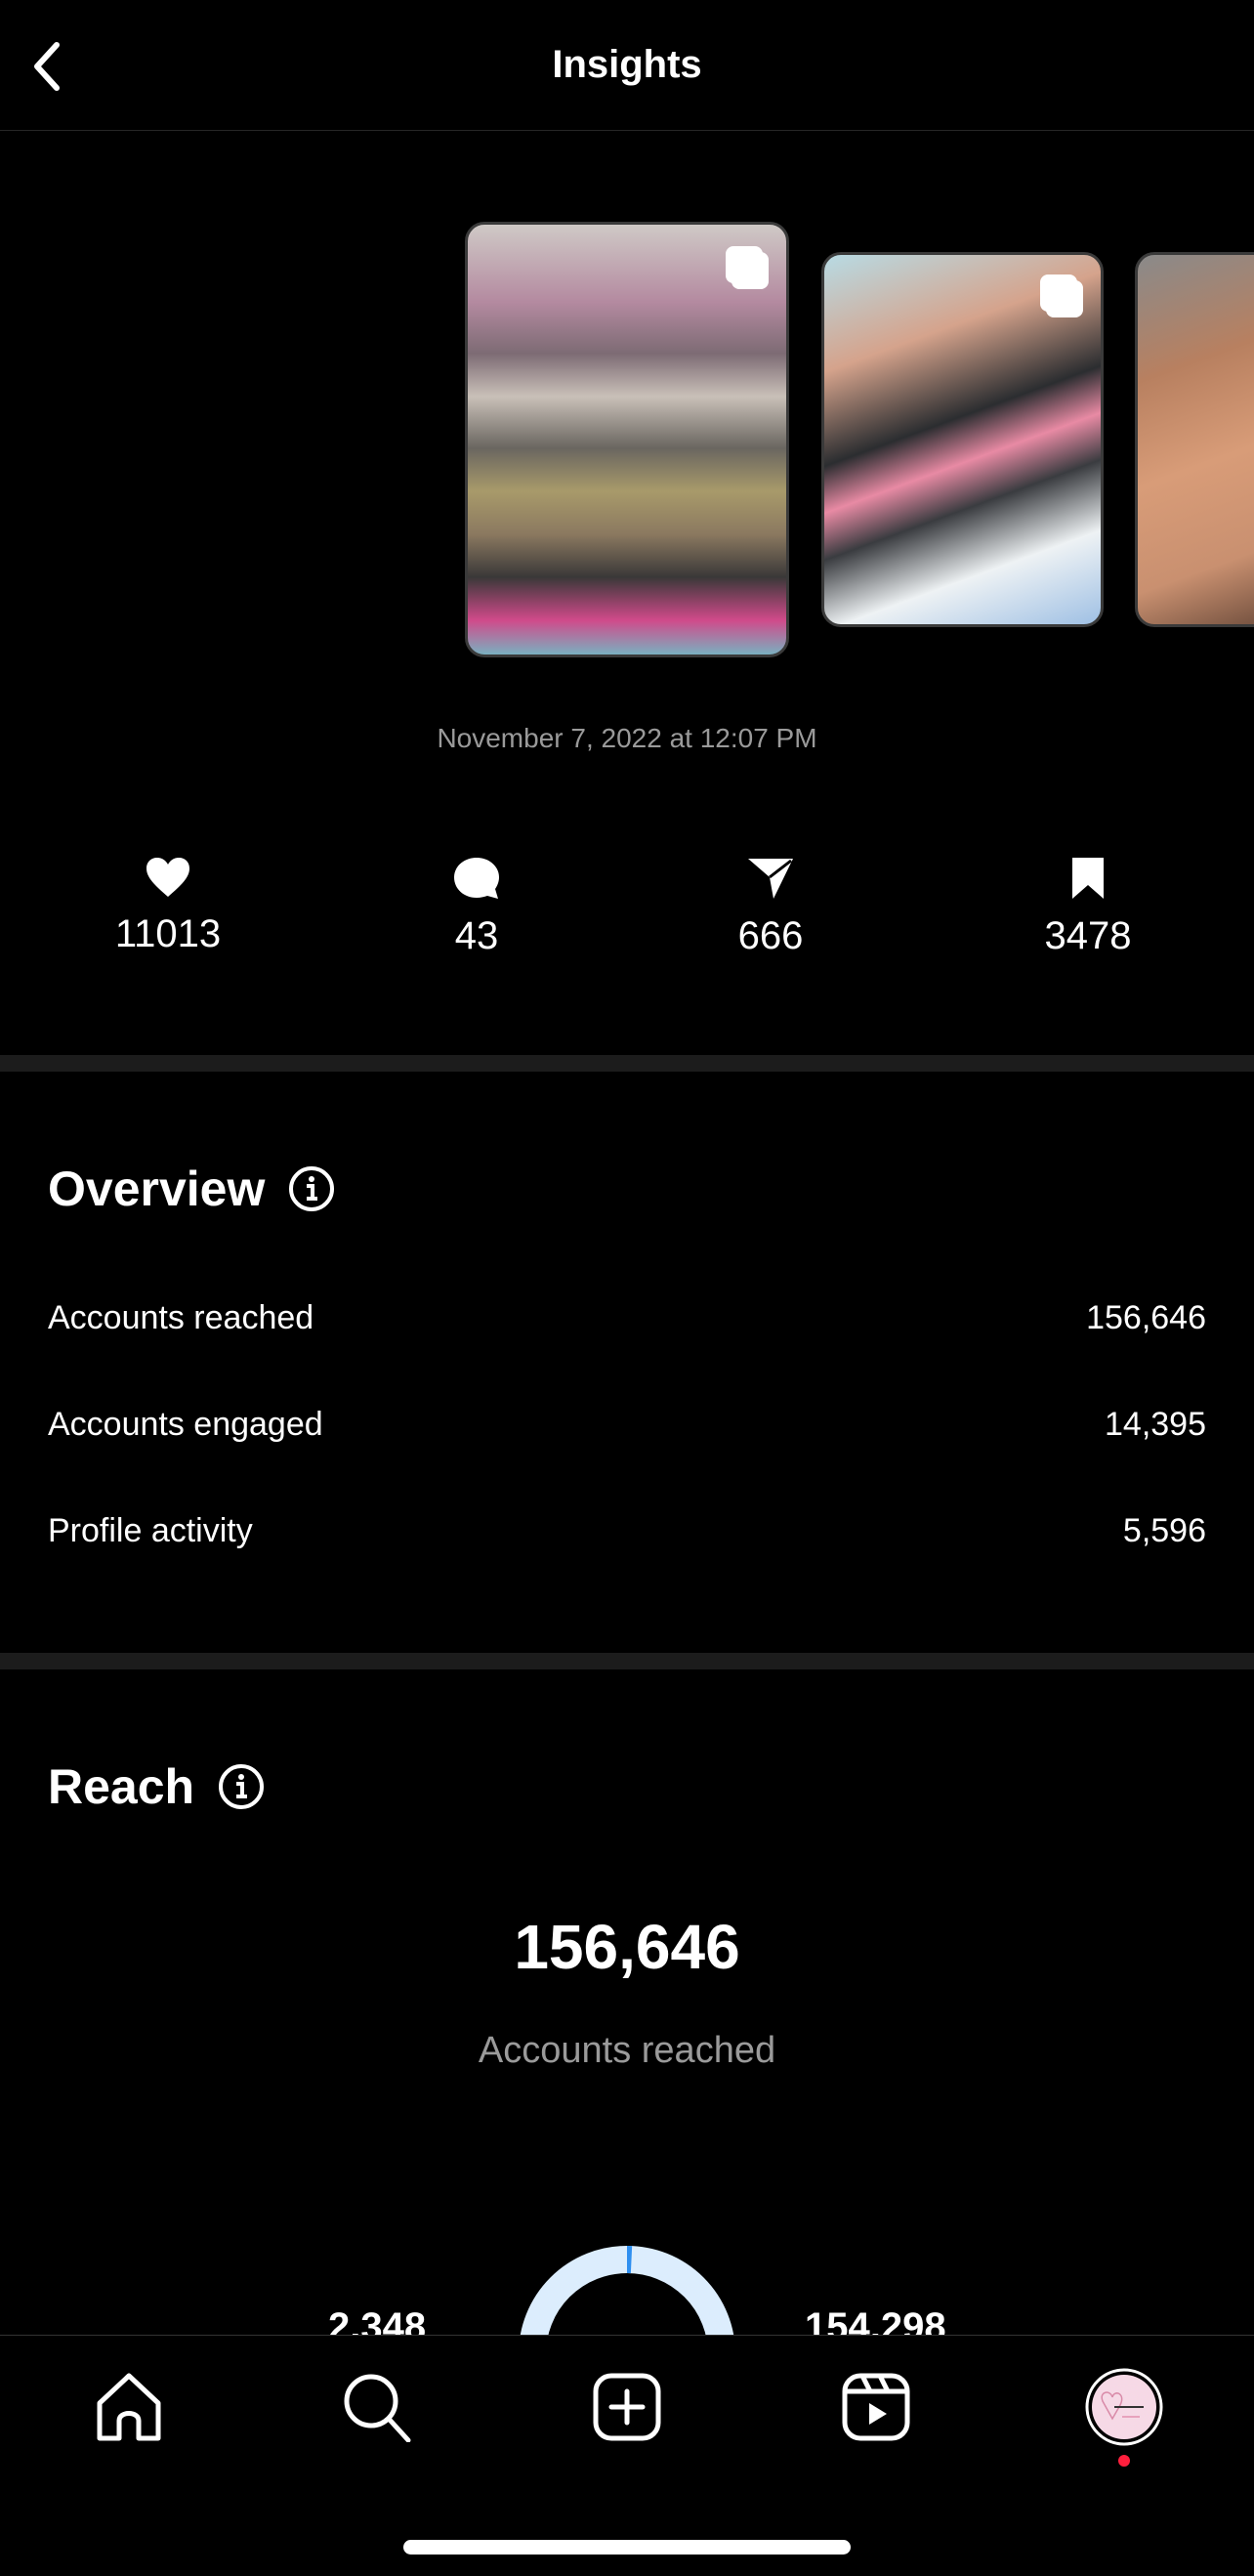 This screenshot has width=1254, height=2576. I want to click on create-icon, so click(627, 2407).